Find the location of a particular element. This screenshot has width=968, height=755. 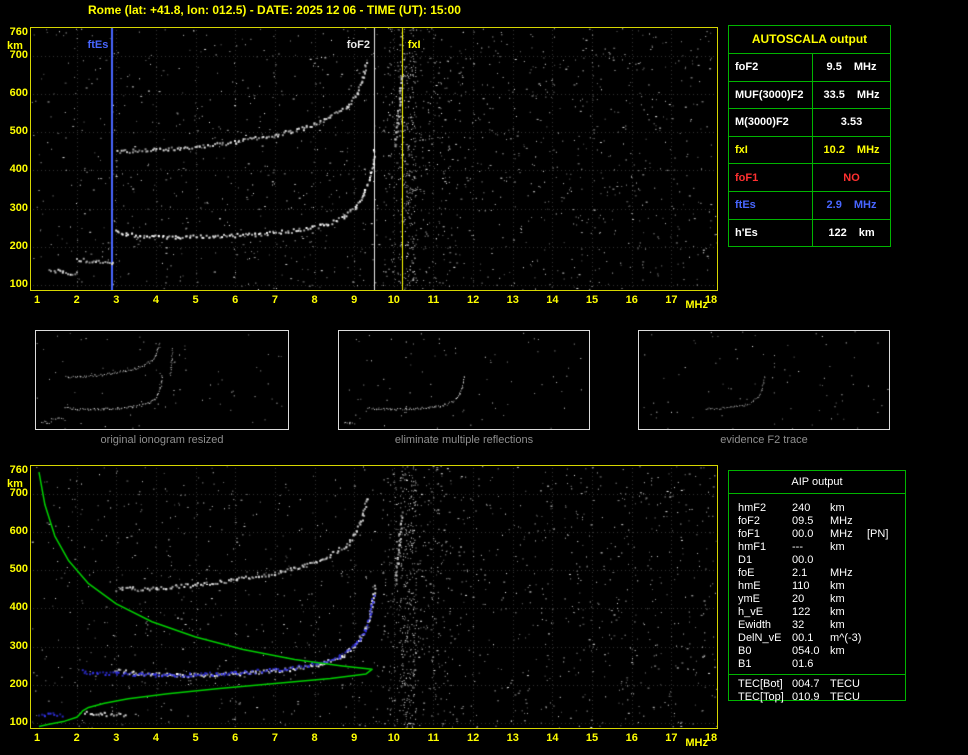

value-cell: 9.5 MHz is located at coordinates (851, 67).